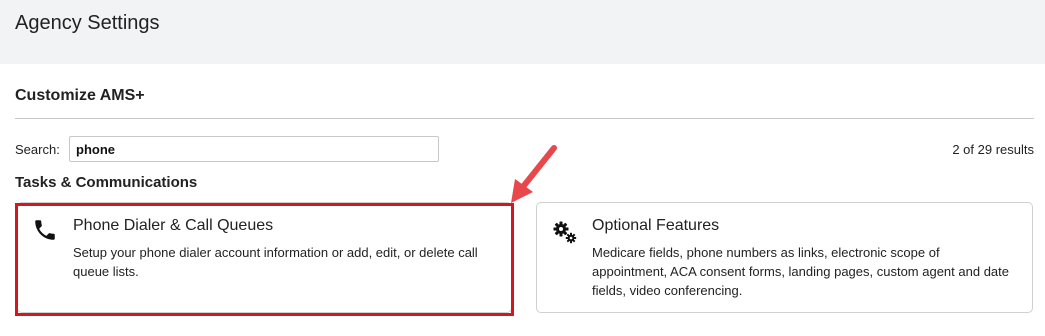 The width and height of the screenshot is (1045, 336). I want to click on card-title: Optional Features, so click(656, 225).